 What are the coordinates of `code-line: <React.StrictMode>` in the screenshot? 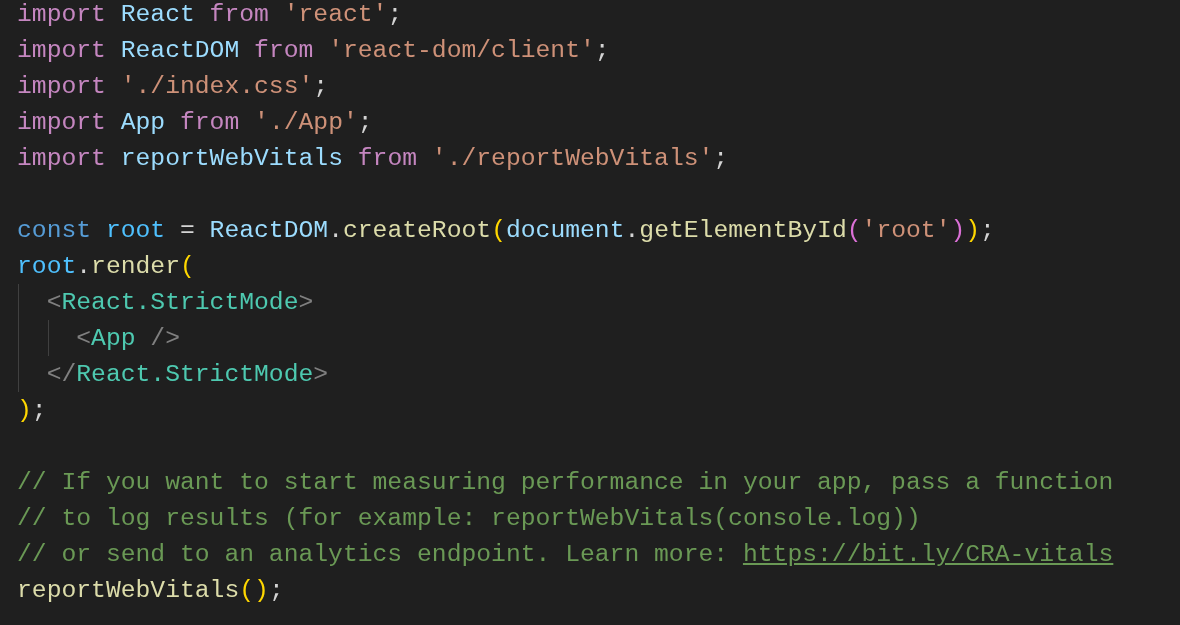 It's located at (179, 302).